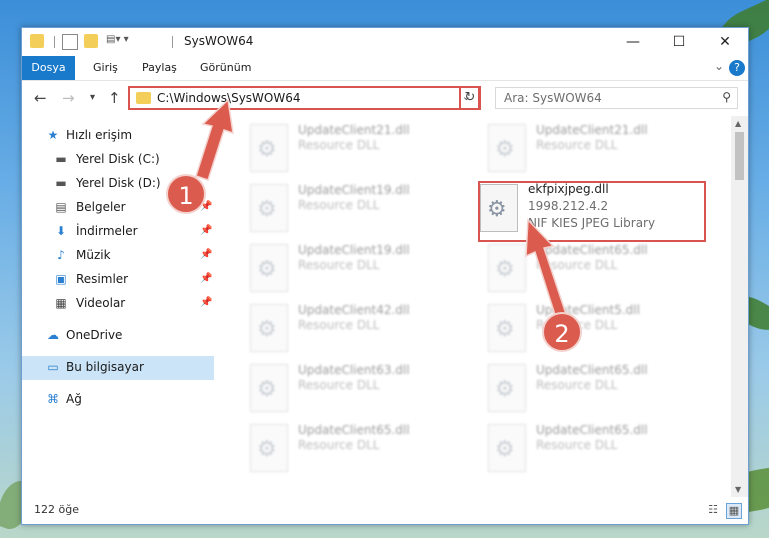 The width and height of the screenshot is (769, 538). I want to click on close-button: ✕, so click(725, 42).